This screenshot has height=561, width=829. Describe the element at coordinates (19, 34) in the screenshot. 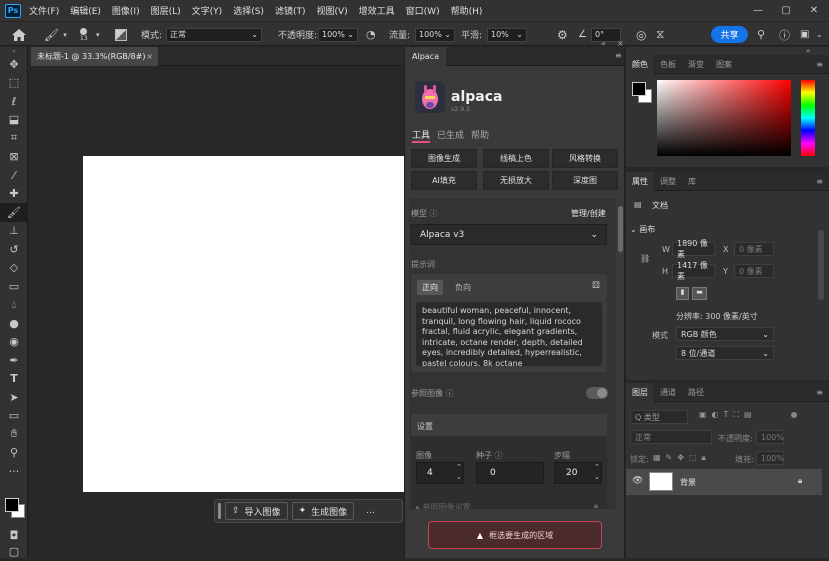

I see `home-icon` at that location.